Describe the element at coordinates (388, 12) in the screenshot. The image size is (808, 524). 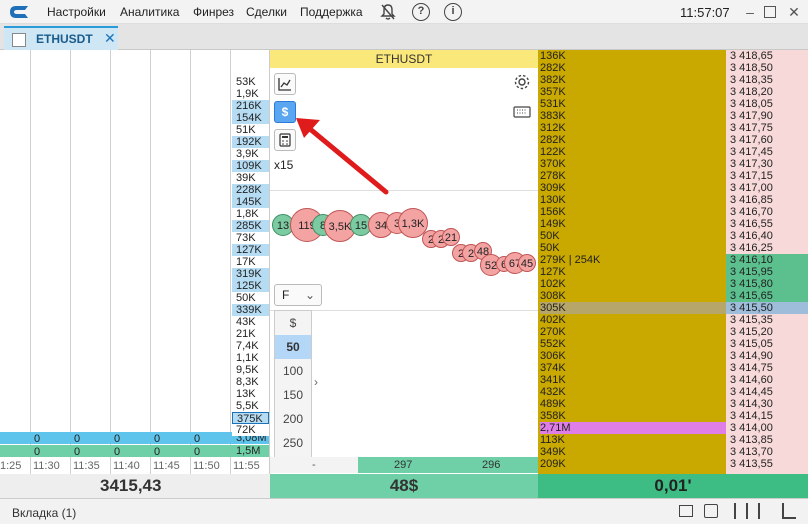
I see `mute-notifications-icon` at that location.